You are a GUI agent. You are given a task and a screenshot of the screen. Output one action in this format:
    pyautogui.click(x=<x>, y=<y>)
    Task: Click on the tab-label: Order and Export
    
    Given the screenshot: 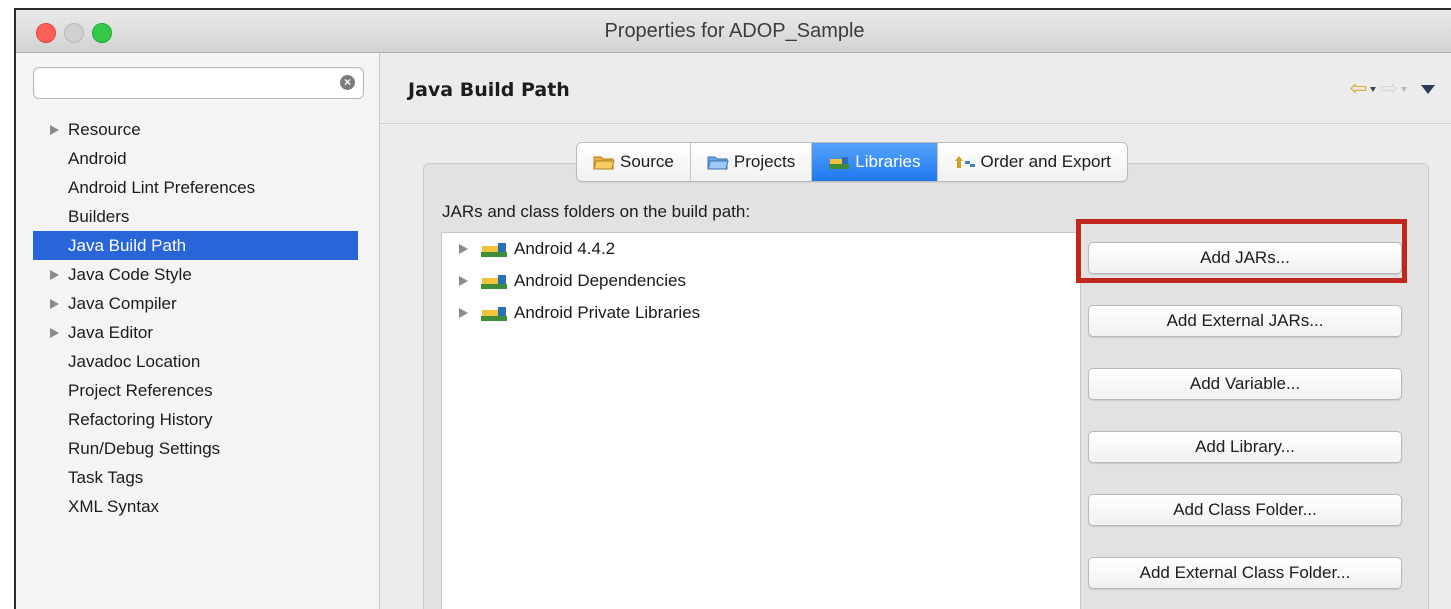 What is the action you would take?
    pyautogui.click(x=1045, y=161)
    